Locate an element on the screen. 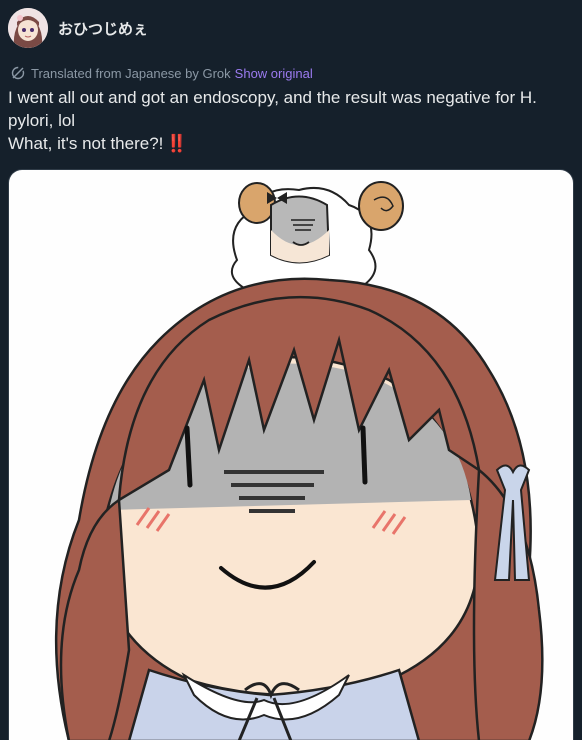 This screenshot has width=582, height=740. tweet-text-line-2: What, it's not there?! ‼️ is located at coordinates (291, 143).